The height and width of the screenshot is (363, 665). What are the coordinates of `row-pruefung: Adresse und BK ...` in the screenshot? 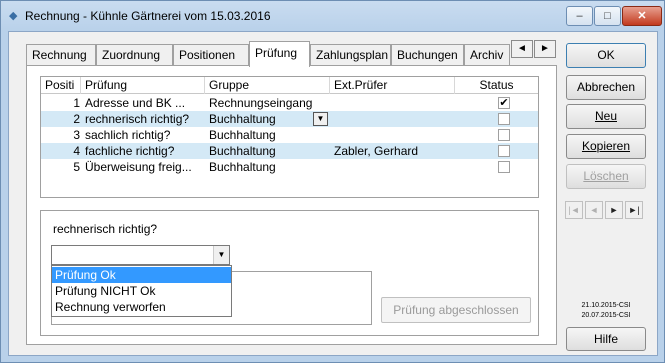 It's located at (135, 103).